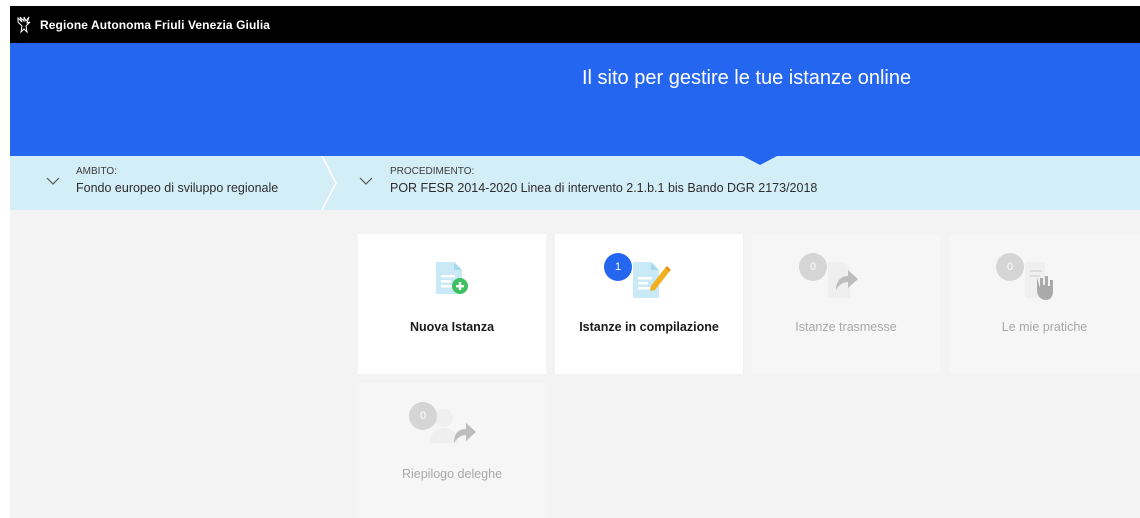 The height and width of the screenshot is (518, 1140). Describe the element at coordinates (1044, 304) in the screenshot. I see `tile-le-mie-pratiche: 0 Le mie pratiche` at that location.